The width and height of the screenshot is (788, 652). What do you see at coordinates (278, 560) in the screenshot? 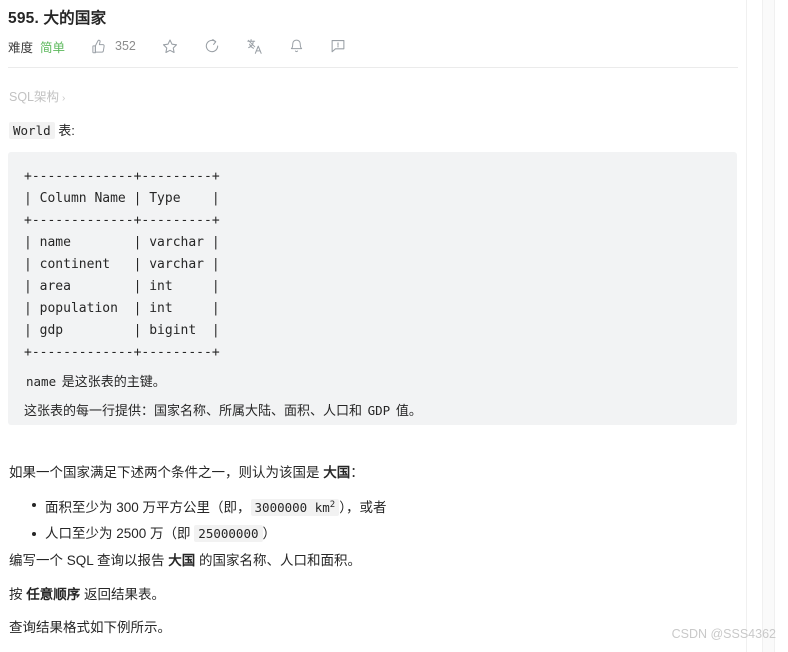
I see `write-query-text-b: 的国家名称、人口和面积。` at bounding box center [278, 560].